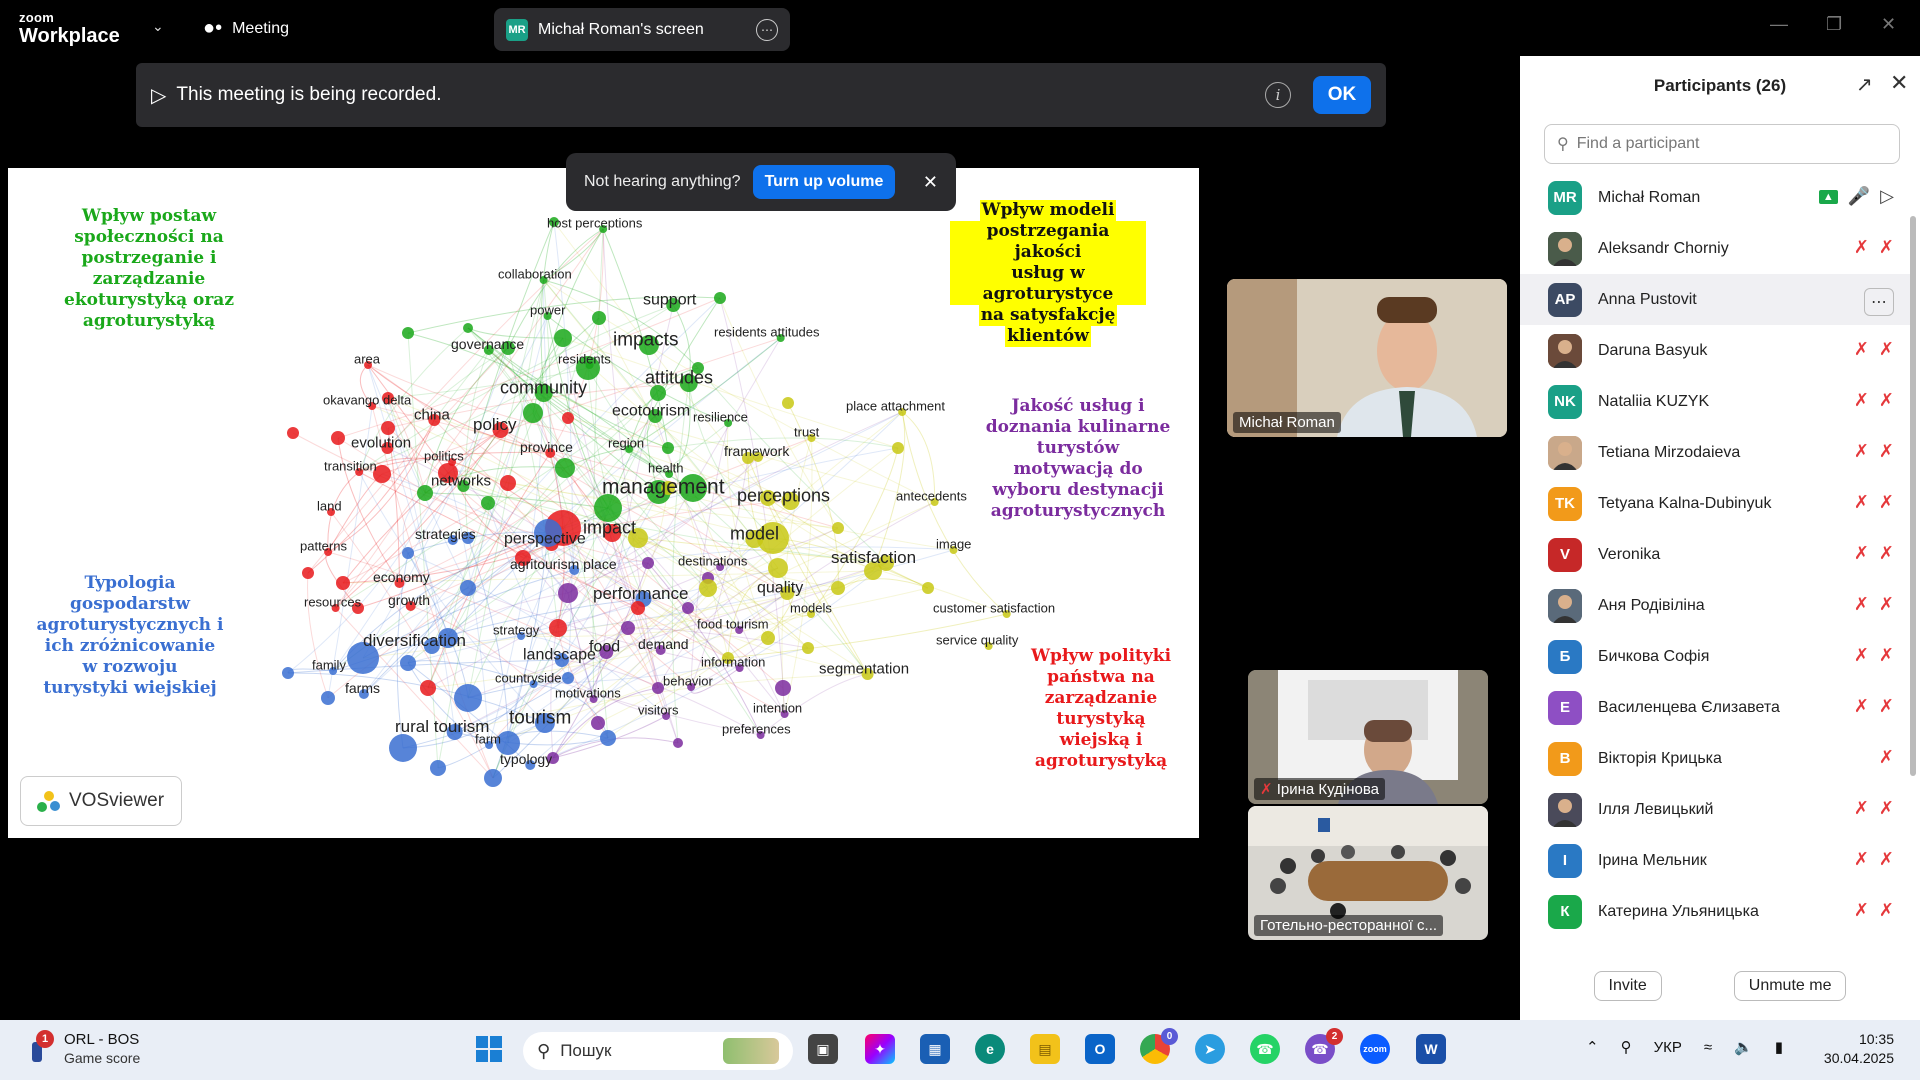  Describe the element at coordinates (990, 1049) in the screenshot. I see `edge-icon: e` at that location.